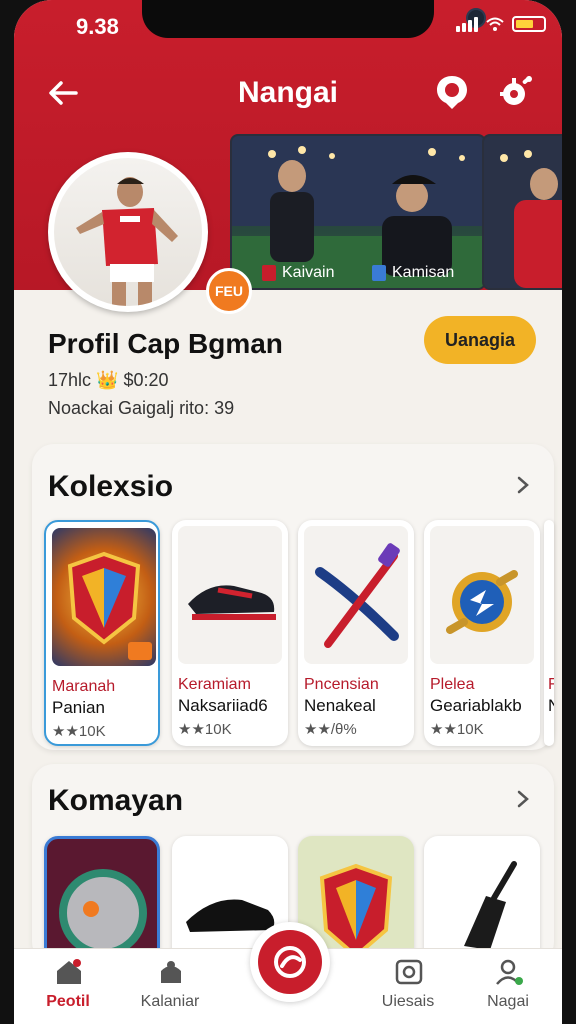  Describe the element at coordinates (308, 272) in the screenshot. I see `banner-left-text: Kaivain` at that location.